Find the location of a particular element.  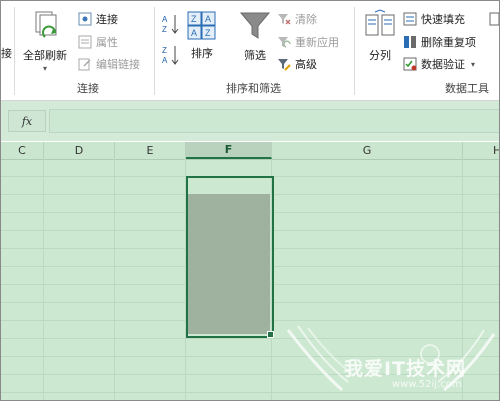

insert-function-button: fx is located at coordinates (27, 121).